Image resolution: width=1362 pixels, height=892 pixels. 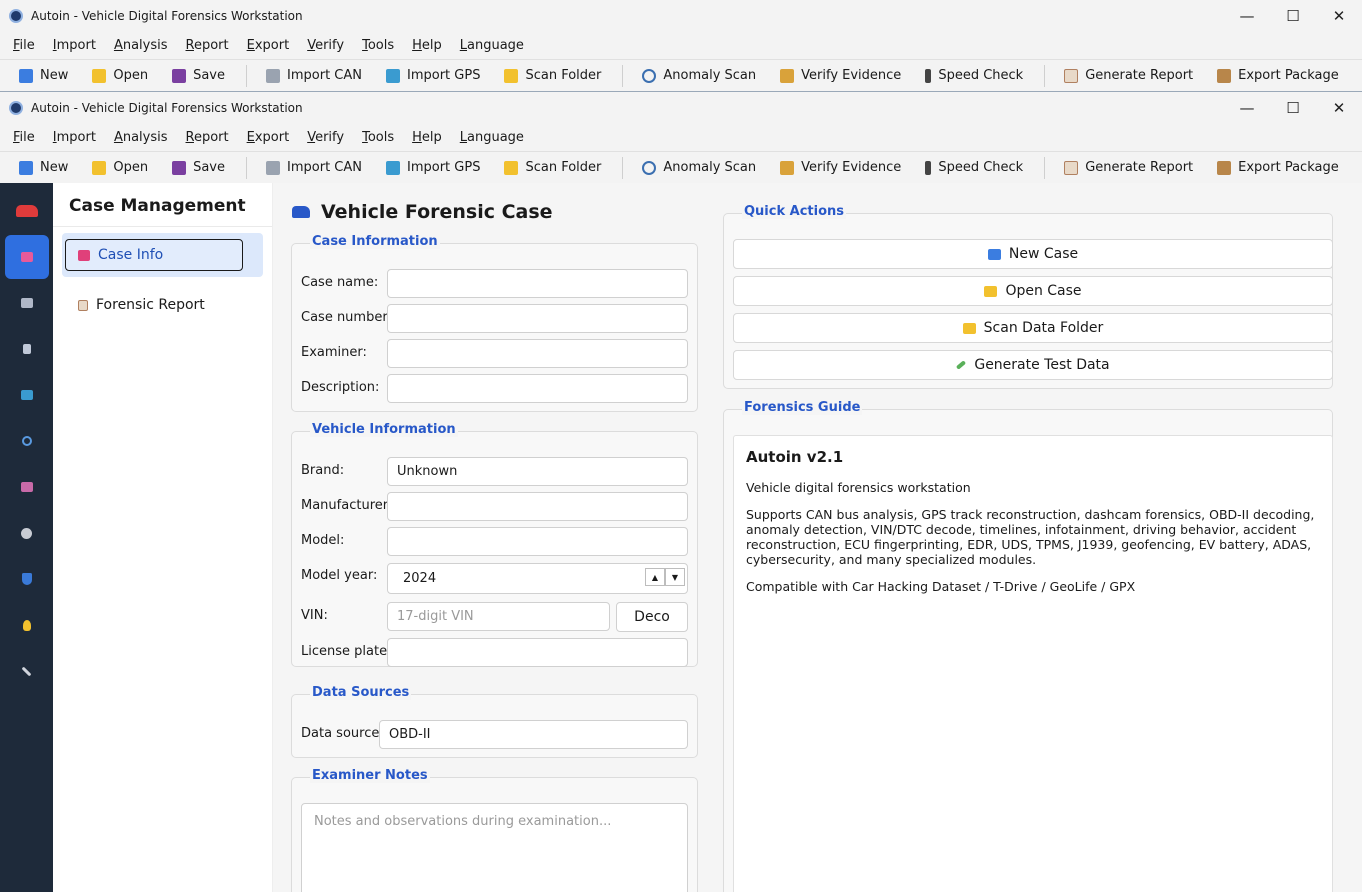 I want to click on new-case-button: New Case, so click(x=1033, y=254).